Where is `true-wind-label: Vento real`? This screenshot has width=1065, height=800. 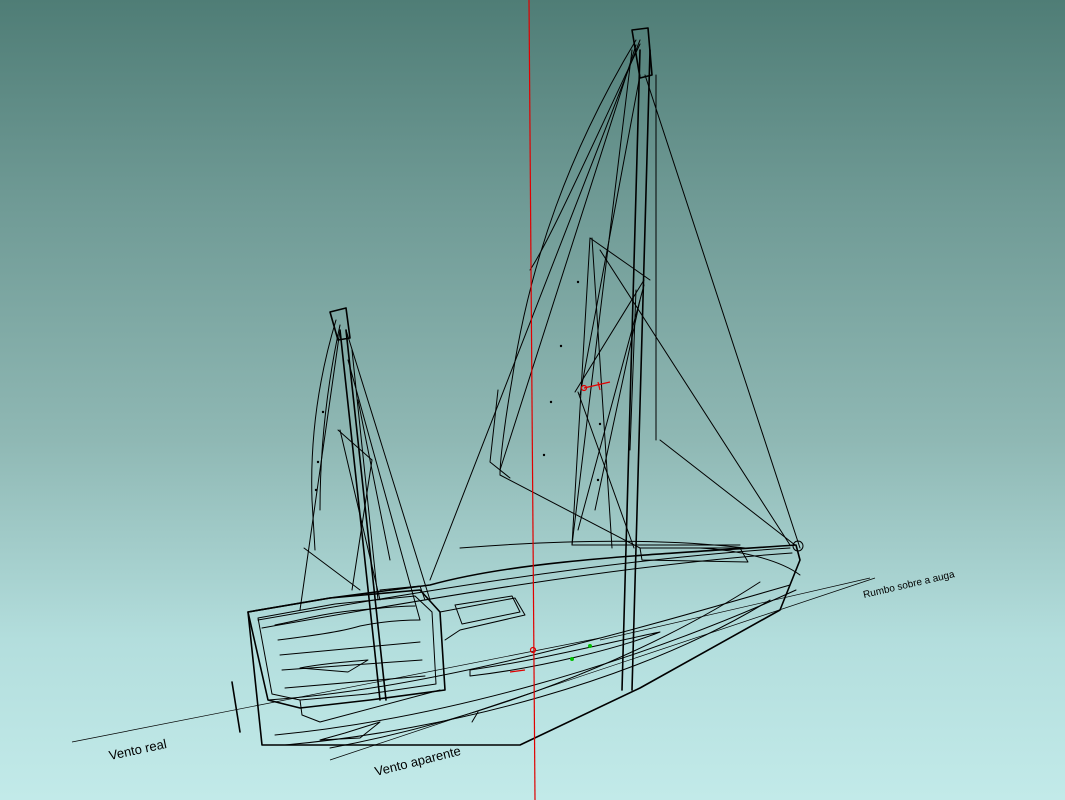
true-wind-label: Vento real is located at coordinates (138, 749).